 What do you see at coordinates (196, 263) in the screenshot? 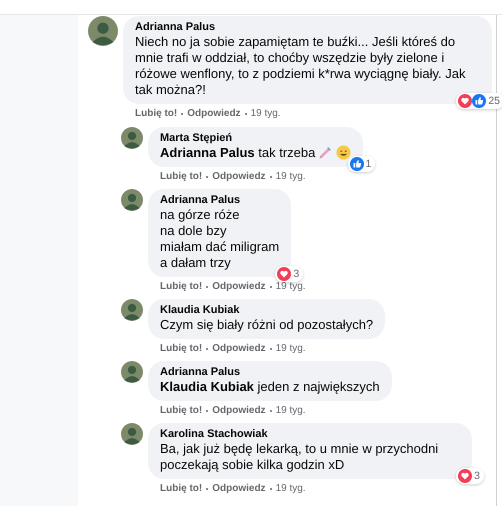
I see `comment-line: a dałam trzy` at bounding box center [196, 263].